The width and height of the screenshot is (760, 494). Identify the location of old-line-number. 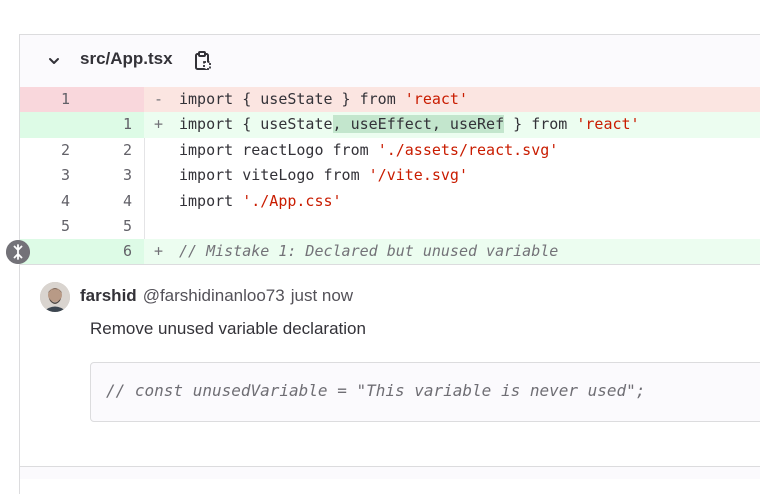
(51, 125).